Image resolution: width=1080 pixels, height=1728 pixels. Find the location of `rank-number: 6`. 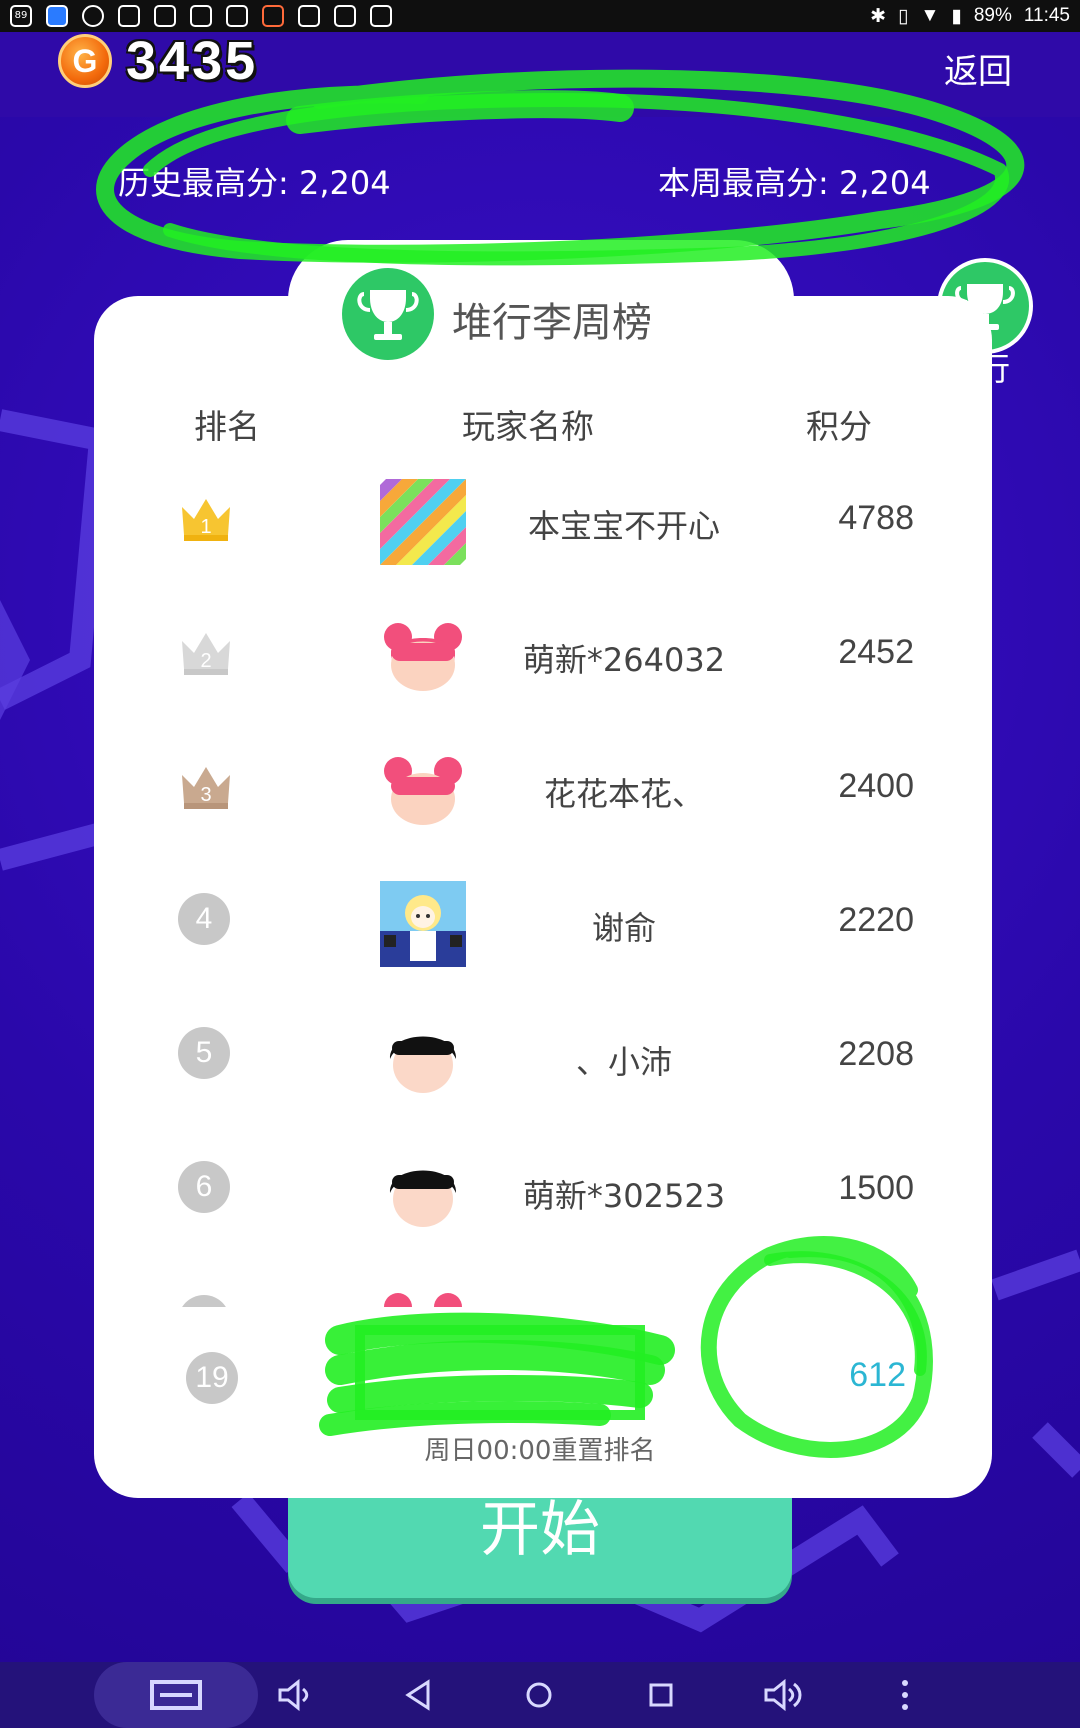

rank-number: 6 is located at coordinates (204, 1187).